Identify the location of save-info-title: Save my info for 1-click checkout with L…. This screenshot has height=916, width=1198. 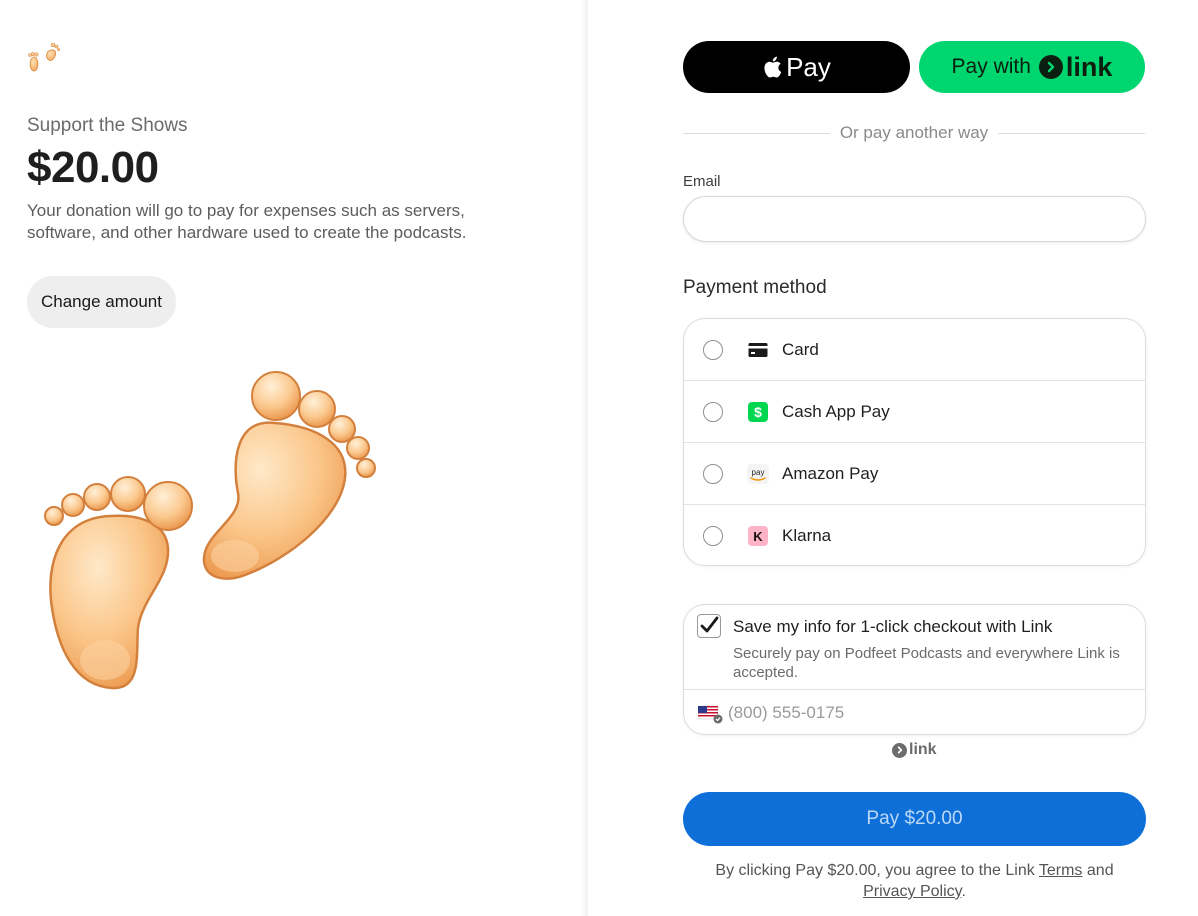
(893, 626).